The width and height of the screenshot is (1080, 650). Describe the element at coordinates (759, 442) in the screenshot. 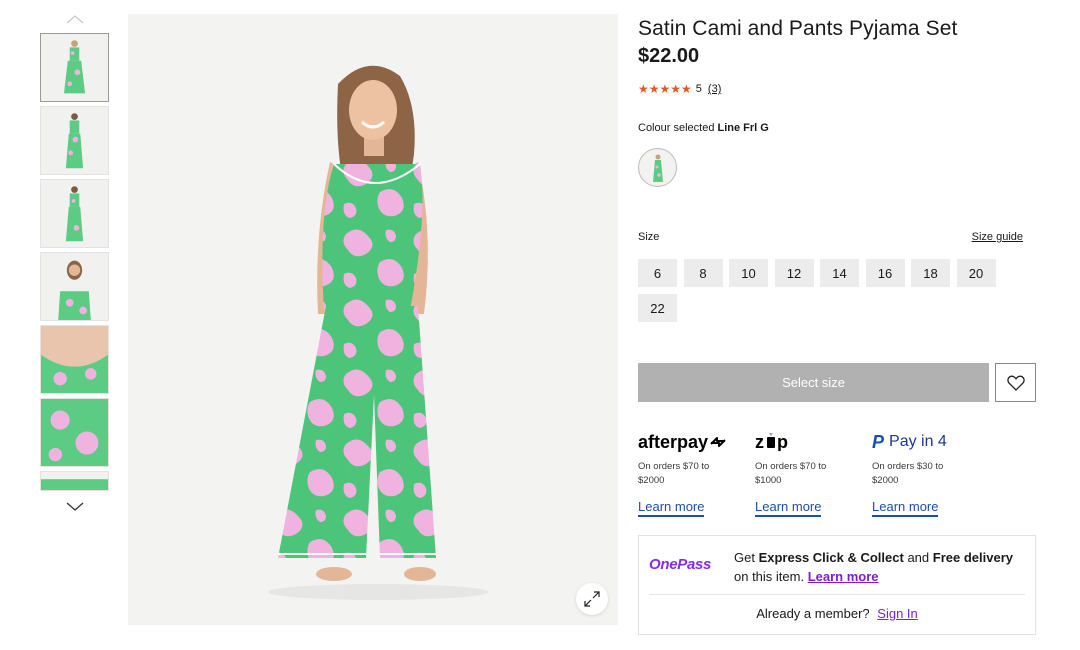

I see `svg-text: z` at that location.